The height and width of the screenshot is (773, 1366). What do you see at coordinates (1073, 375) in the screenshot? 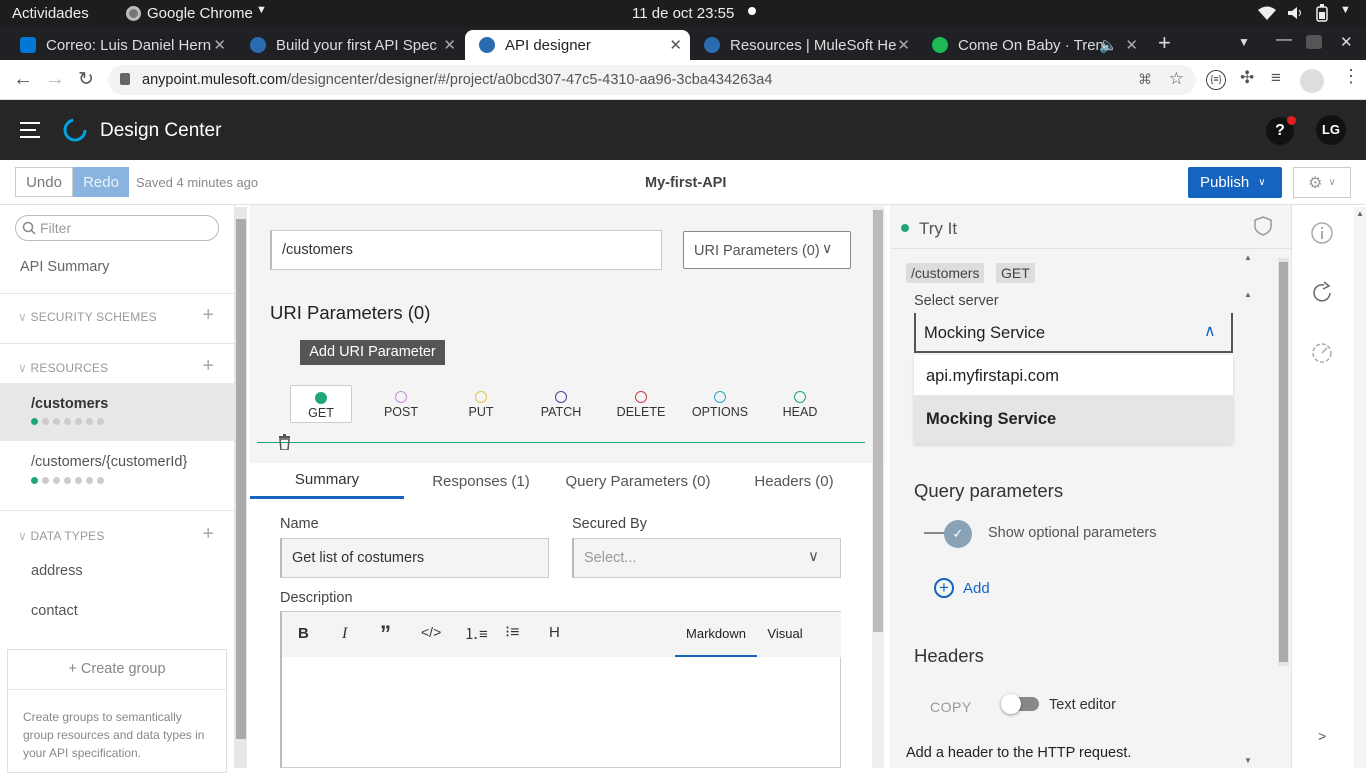
I see `server-option: api.myfirstapi.com` at bounding box center [1073, 375].